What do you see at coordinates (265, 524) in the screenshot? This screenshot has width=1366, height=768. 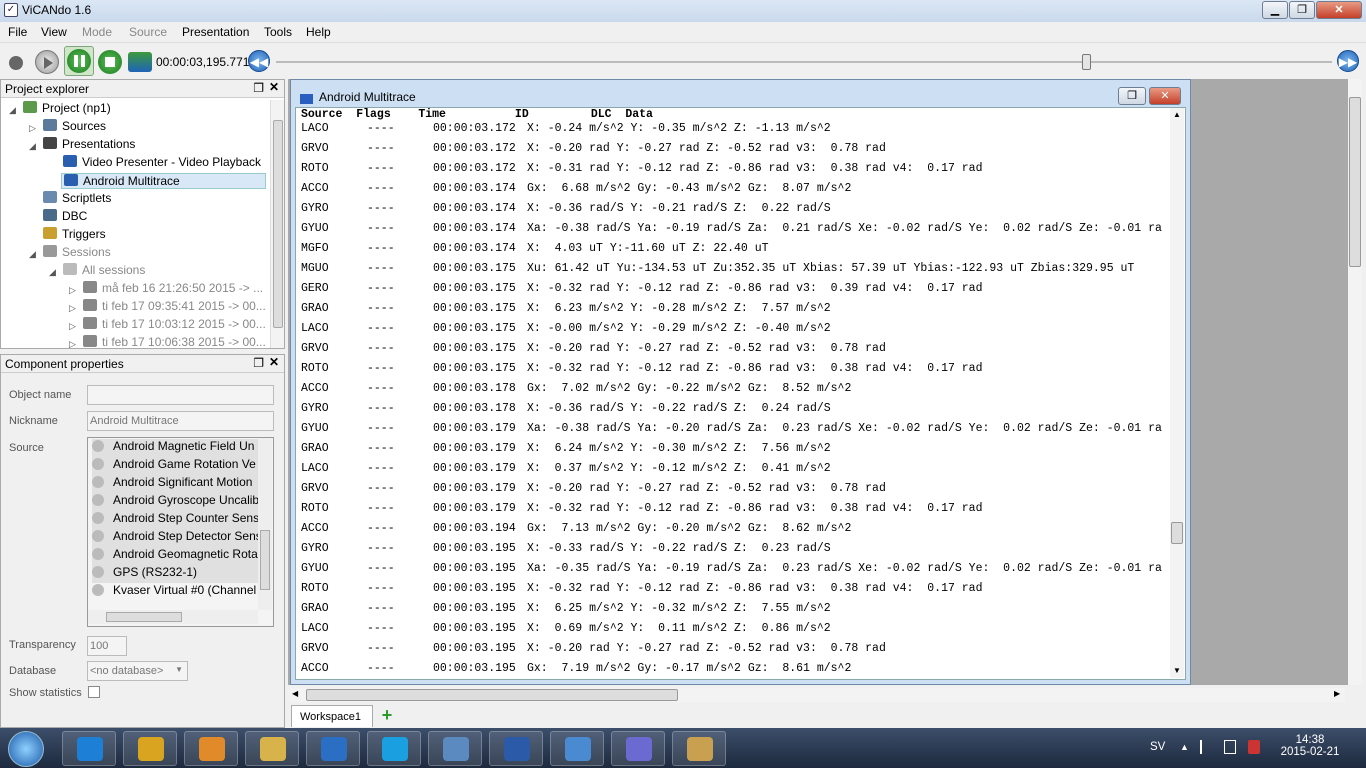 I see `source-list-vscroll` at bounding box center [265, 524].